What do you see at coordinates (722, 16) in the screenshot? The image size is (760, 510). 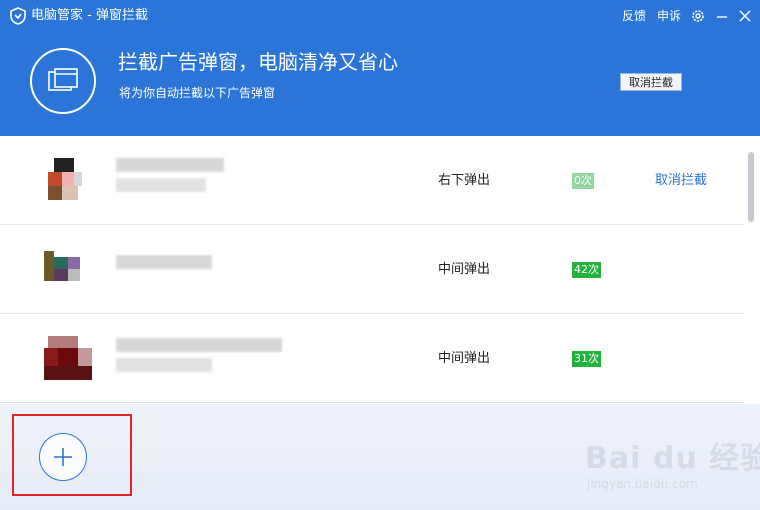 I see `minimize-icon` at bounding box center [722, 16].